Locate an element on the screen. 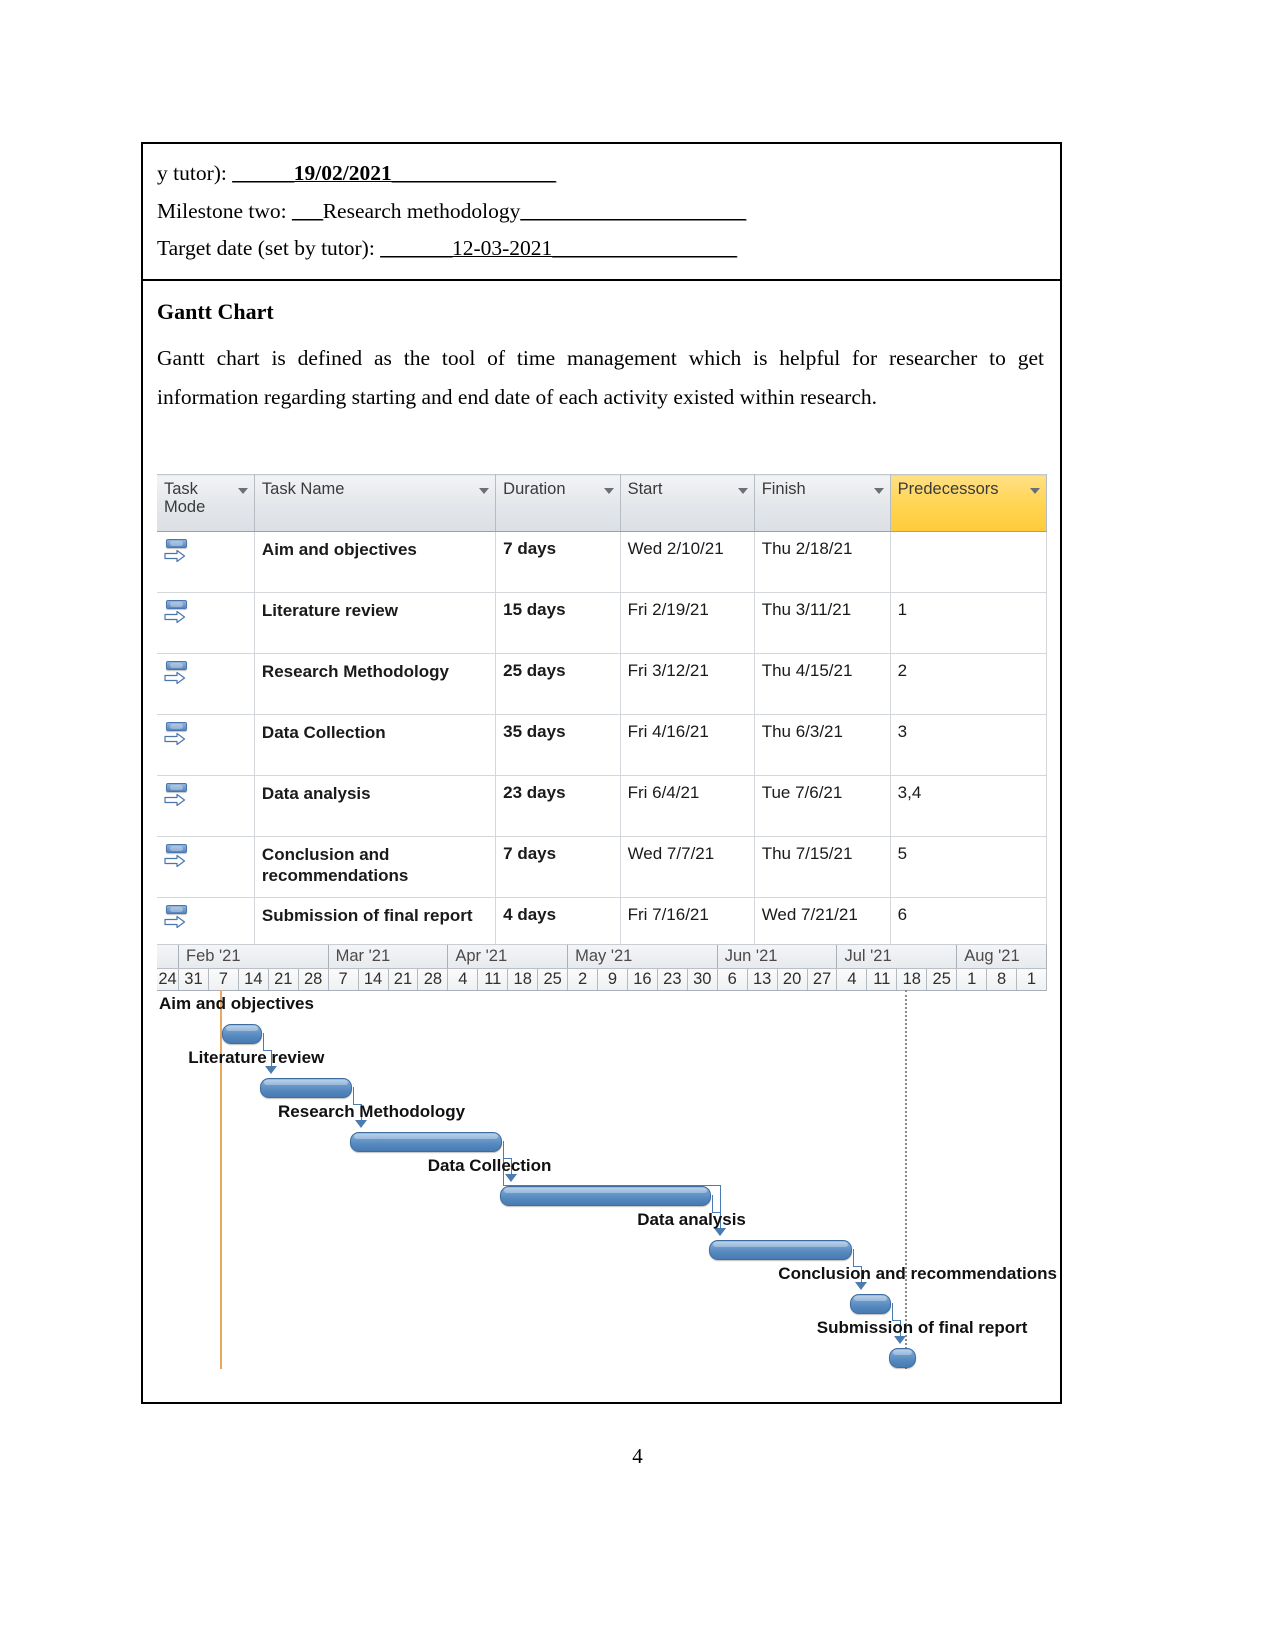 The height and width of the screenshot is (1650, 1275). column-header-task-name: Task Name is located at coordinates (375, 503).